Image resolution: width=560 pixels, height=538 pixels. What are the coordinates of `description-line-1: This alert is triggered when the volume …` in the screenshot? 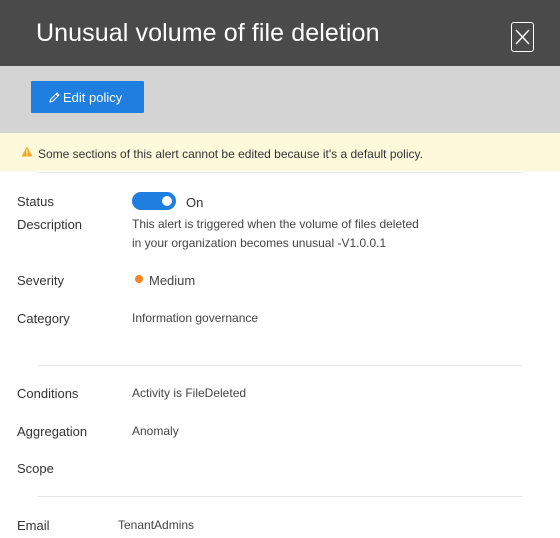 It's located at (275, 224).